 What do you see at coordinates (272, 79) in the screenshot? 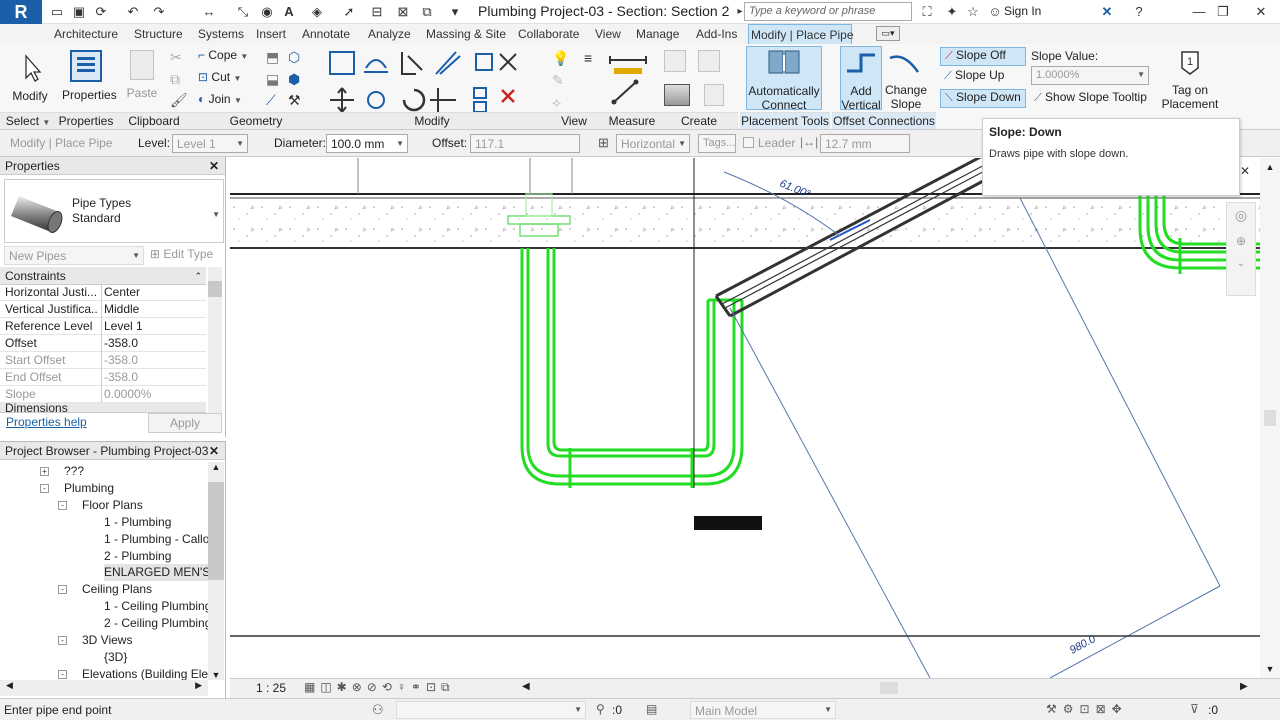
I see `demolish-icon: ⬓` at bounding box center [272, 79].